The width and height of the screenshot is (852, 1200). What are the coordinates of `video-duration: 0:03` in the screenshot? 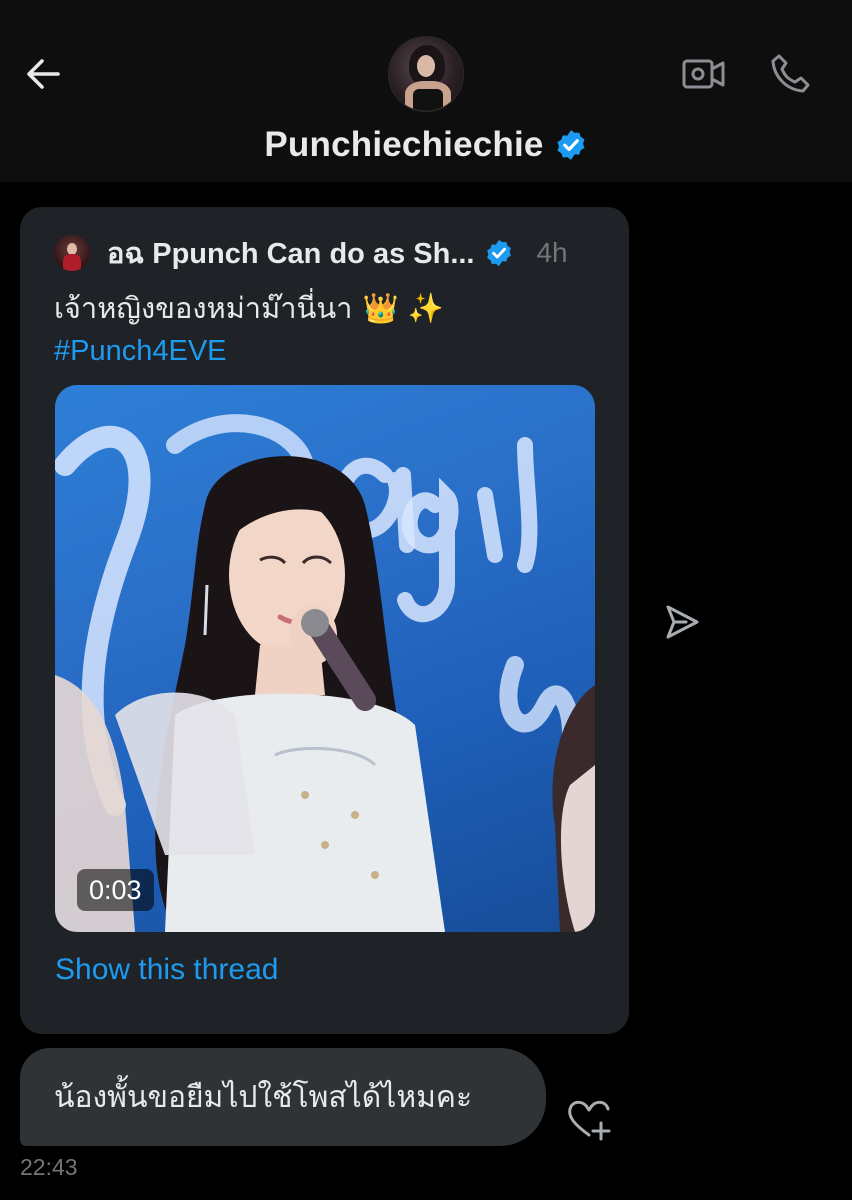 It's located at (115, 890).